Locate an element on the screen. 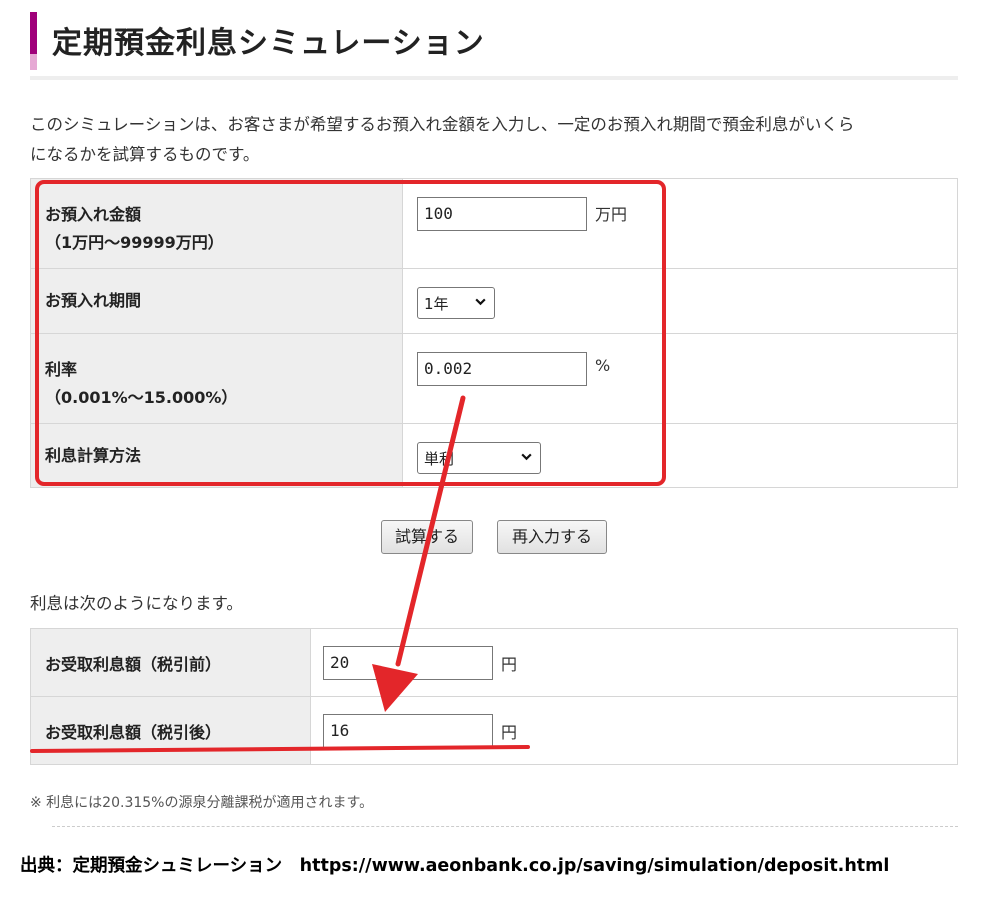  after-tax-label: お受取利息額（税引後） is located at coordinates (170, 730).